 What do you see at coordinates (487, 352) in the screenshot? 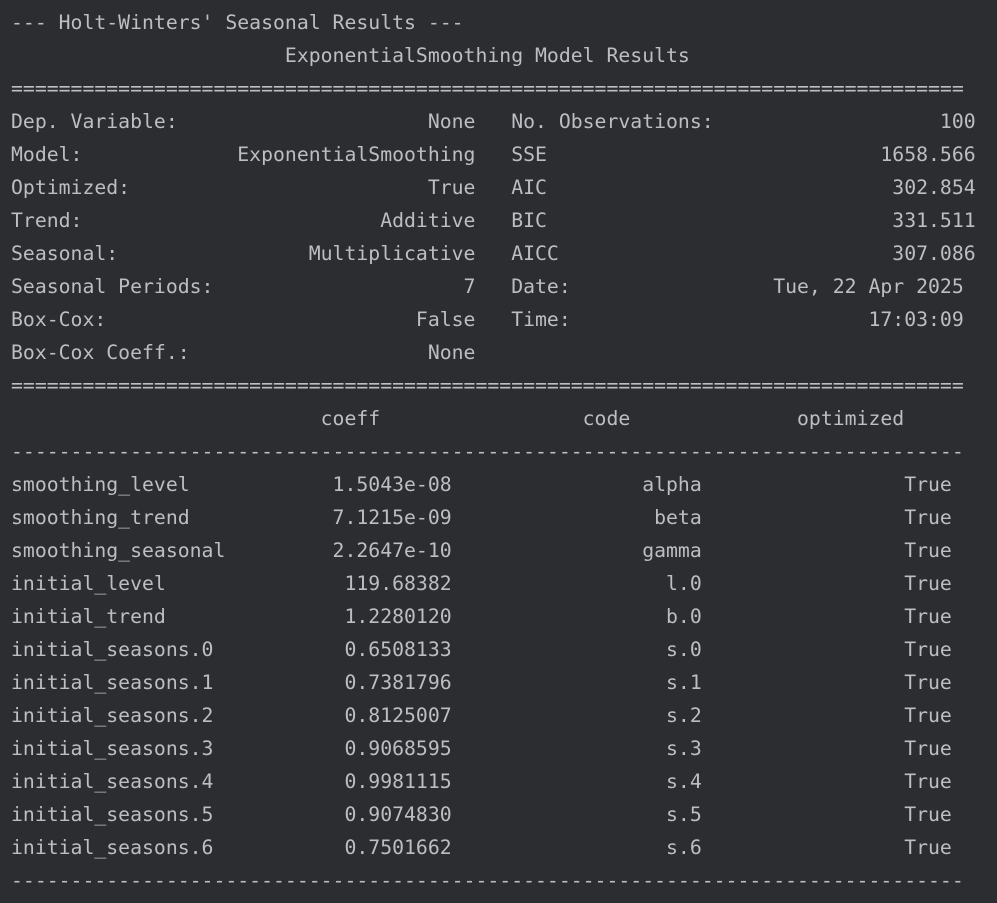
I see `console-line: Box-Cox Coeff.: None` at bounding box center [487, 352].